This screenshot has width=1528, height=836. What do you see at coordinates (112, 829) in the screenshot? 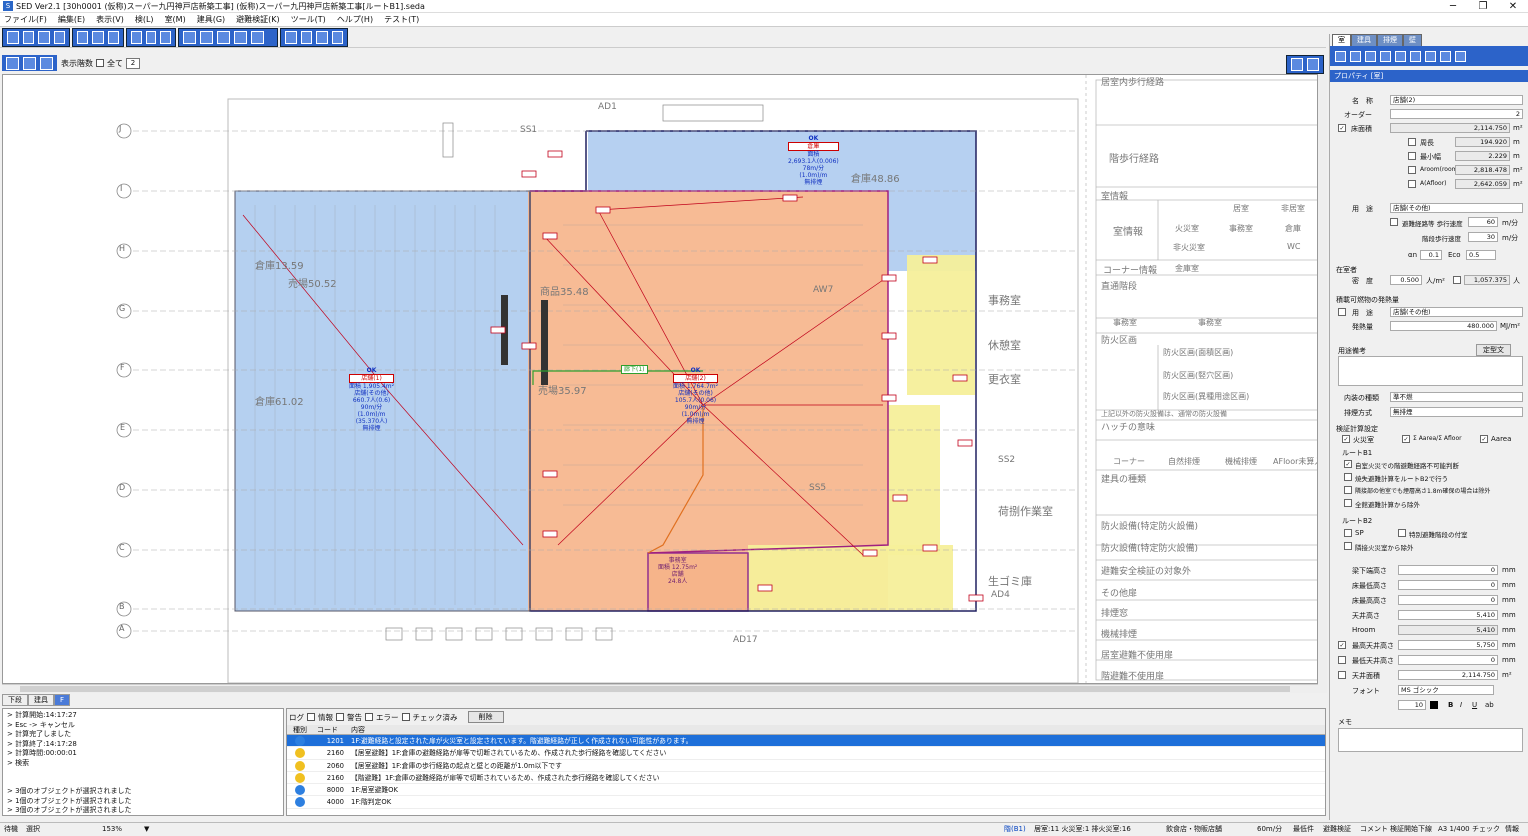
I see `status-zoom: 153%` at bounding box center [112, 829].